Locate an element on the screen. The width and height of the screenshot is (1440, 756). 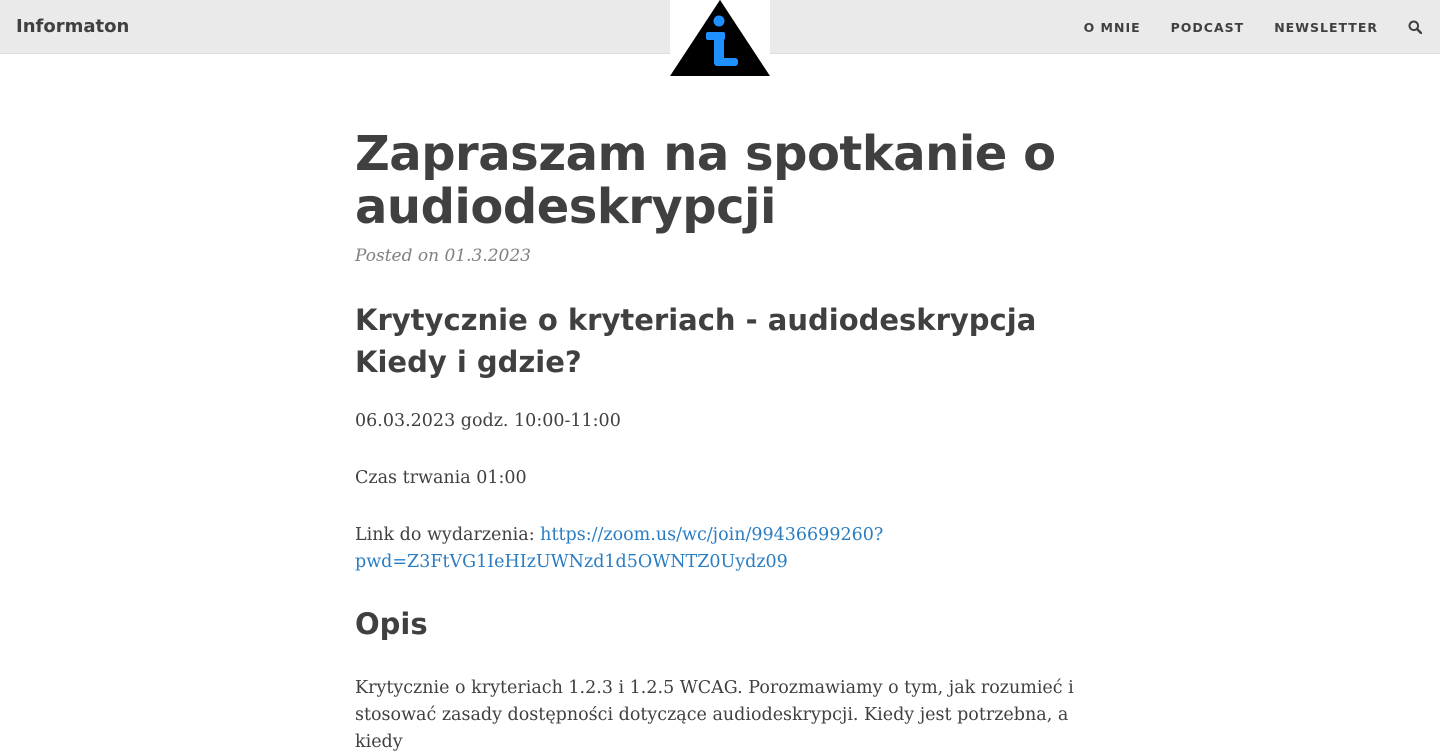
nav-link-newsletter: NEWSLETTER is located at coordinates (1326, 27).